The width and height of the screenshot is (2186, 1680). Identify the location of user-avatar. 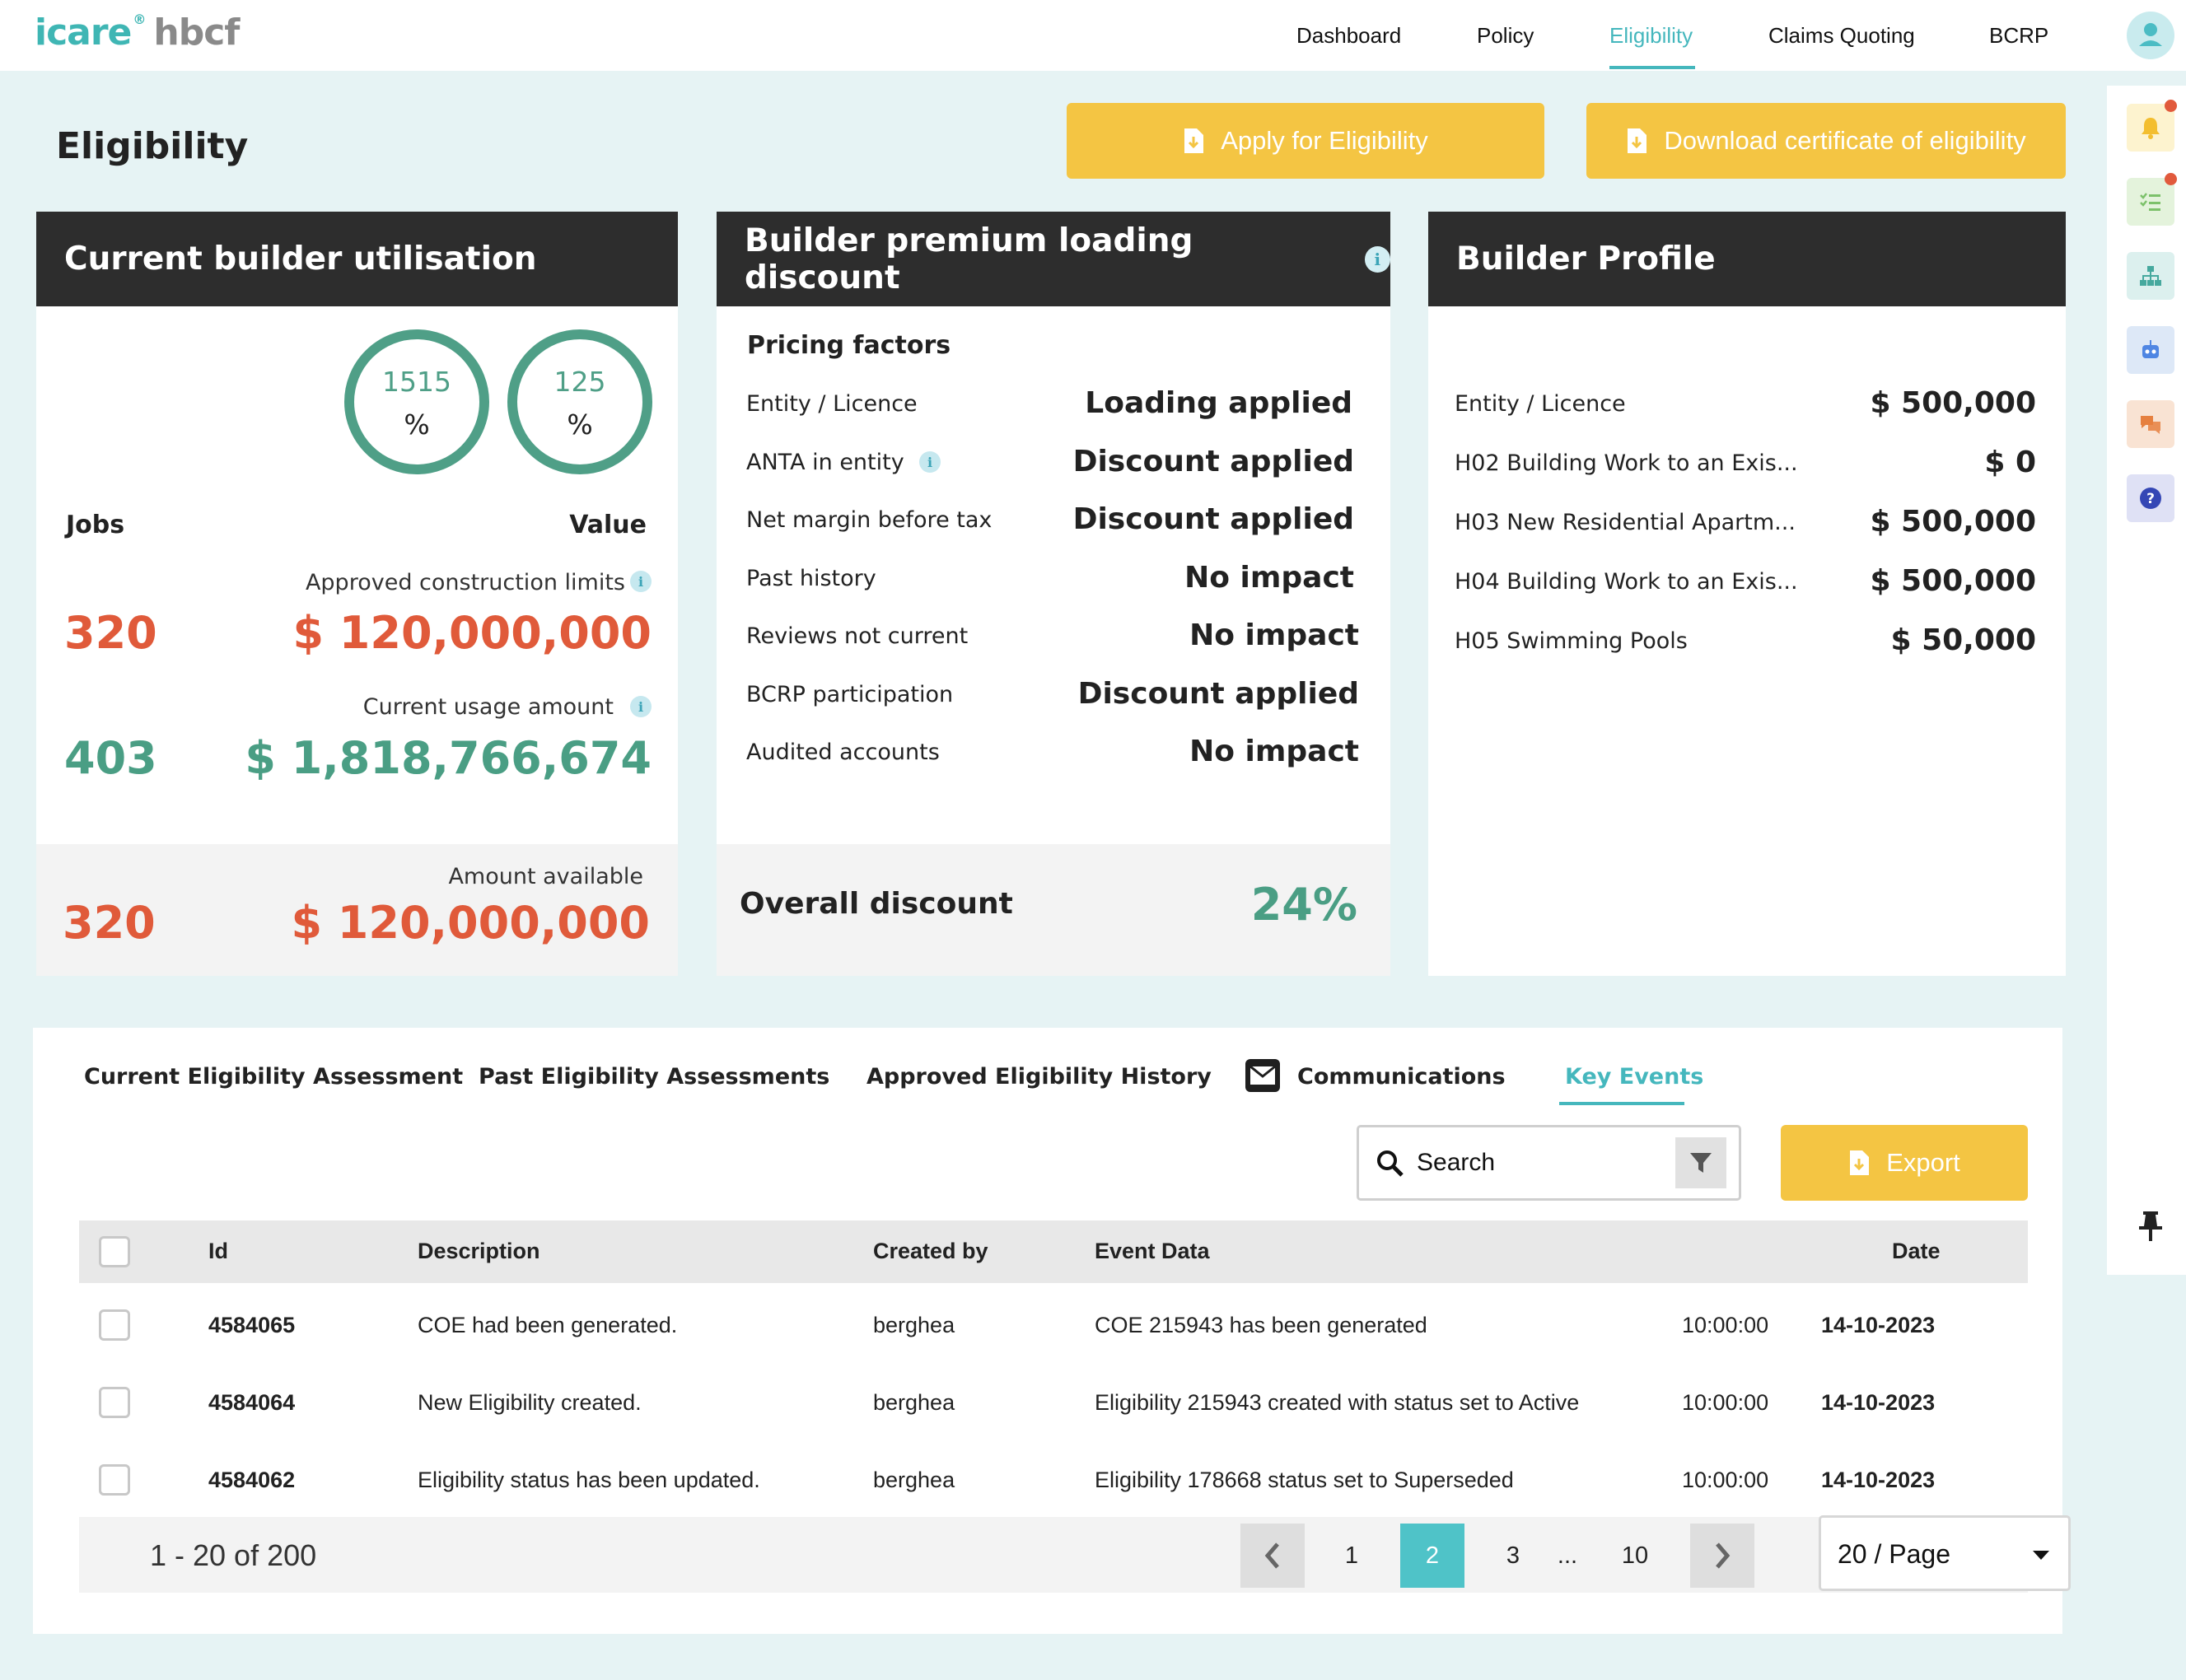
(2150, 35).